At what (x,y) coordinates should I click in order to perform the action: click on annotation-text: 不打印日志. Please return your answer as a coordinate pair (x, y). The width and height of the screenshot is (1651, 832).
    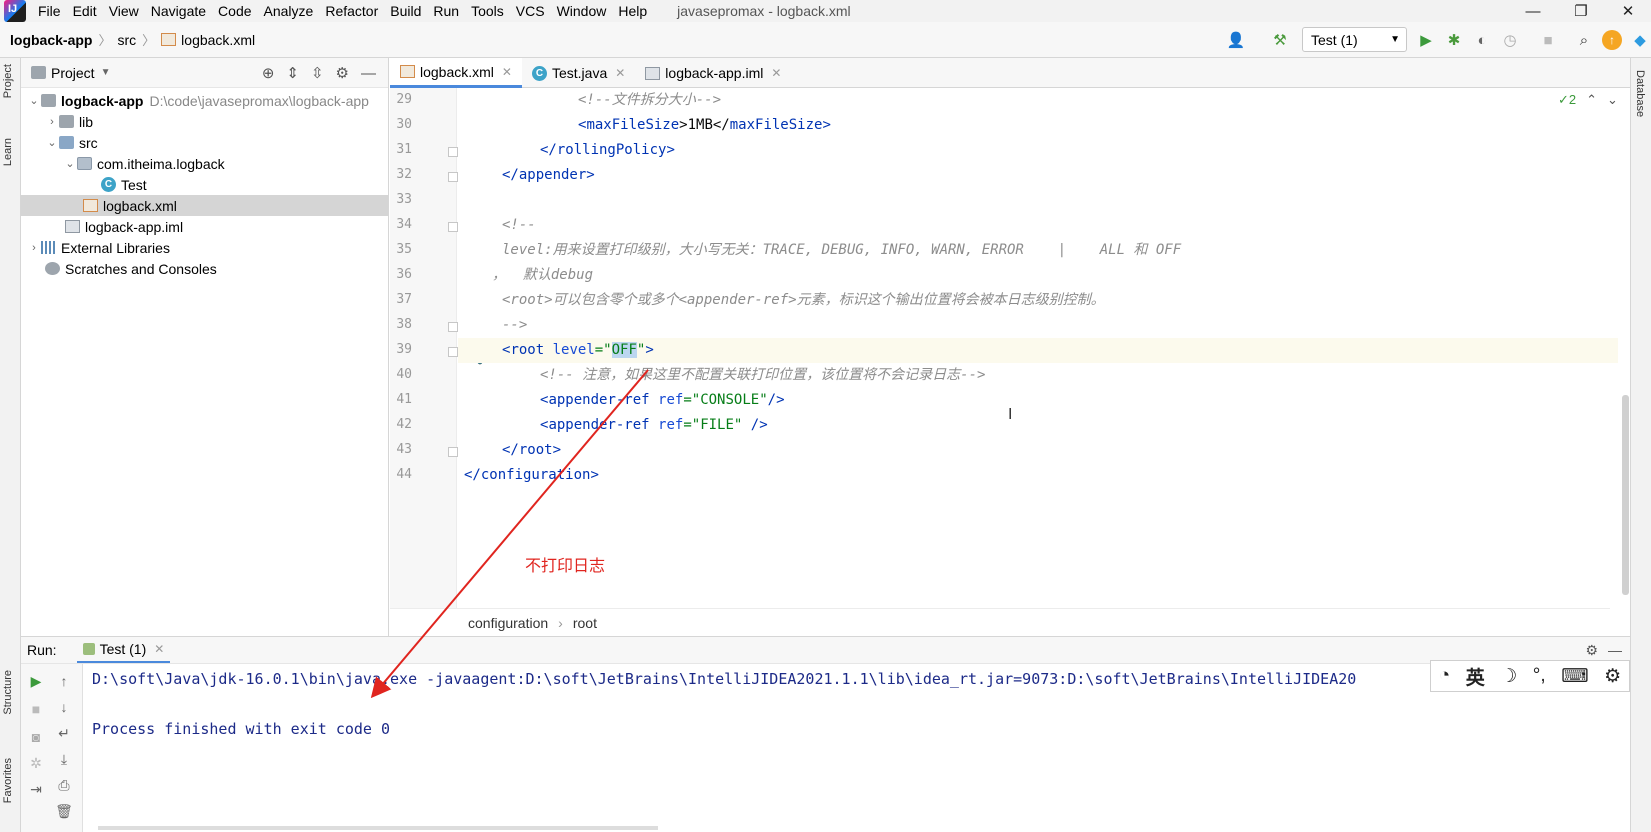
    Looking at the image, I should click on (565, 566).